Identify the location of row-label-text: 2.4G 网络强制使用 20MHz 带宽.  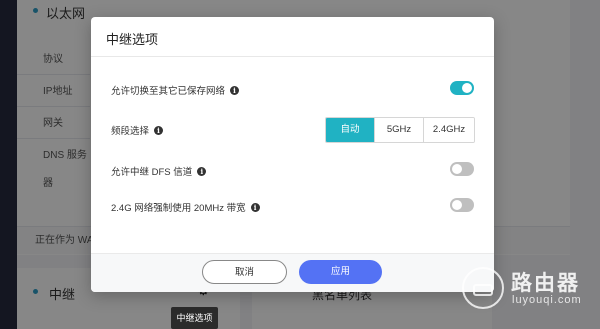
(178, 208).